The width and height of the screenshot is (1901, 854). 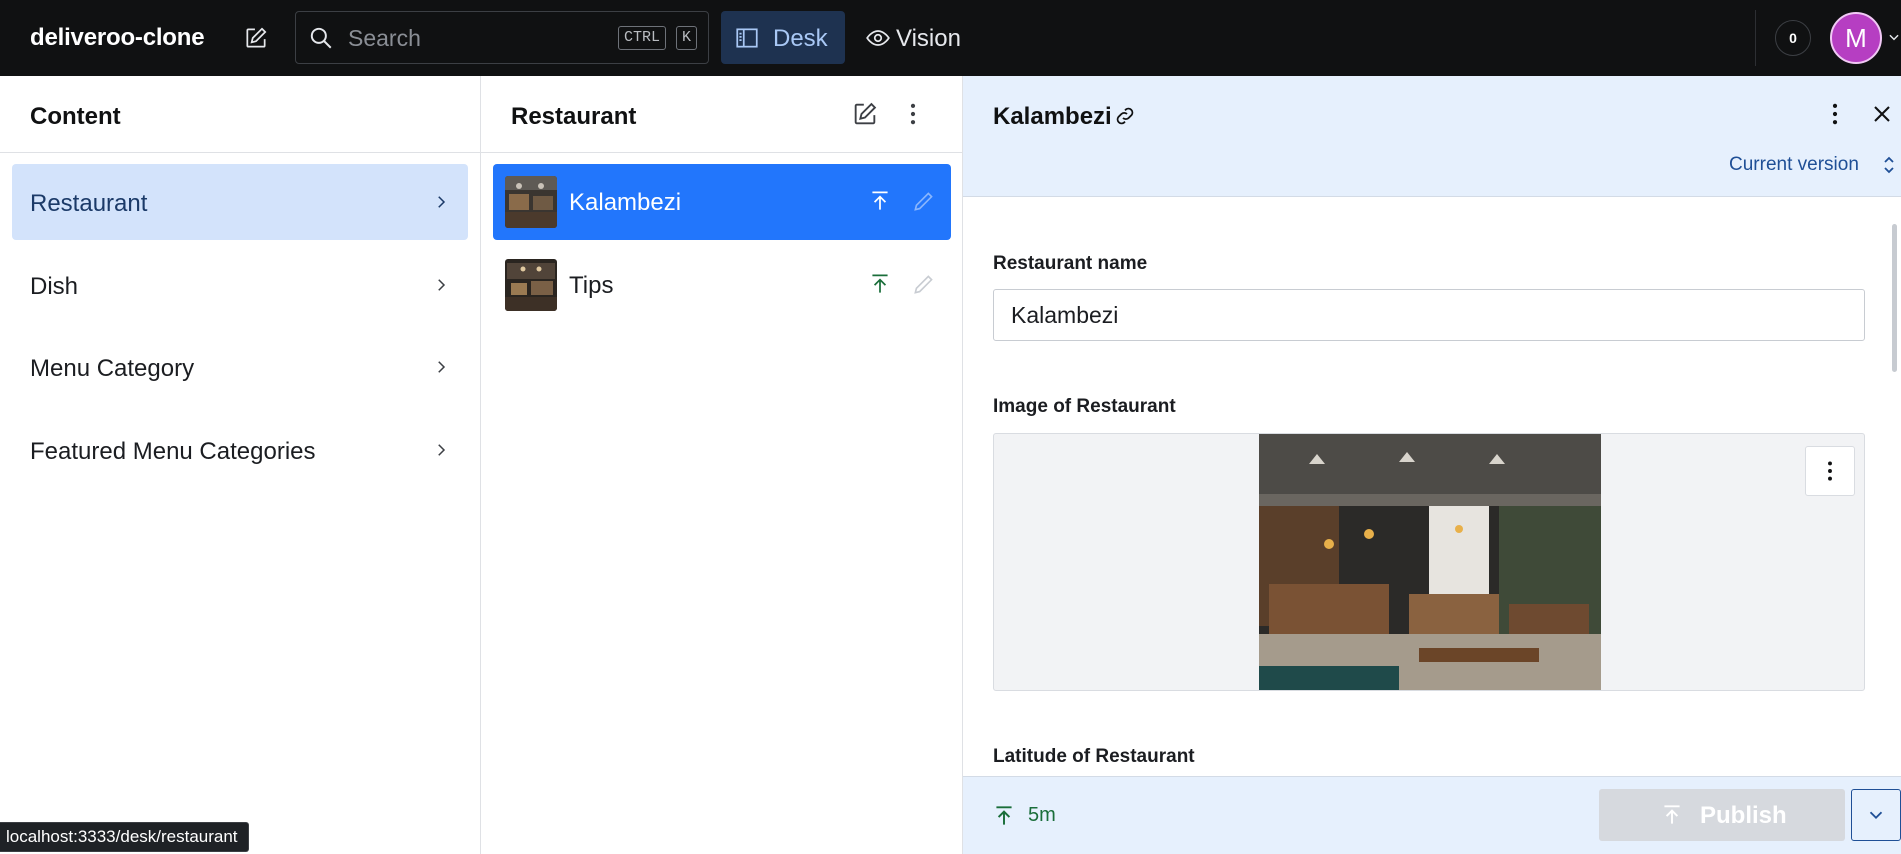 I want to click on last-published-time: 5m, so click(x=1042, y=815).